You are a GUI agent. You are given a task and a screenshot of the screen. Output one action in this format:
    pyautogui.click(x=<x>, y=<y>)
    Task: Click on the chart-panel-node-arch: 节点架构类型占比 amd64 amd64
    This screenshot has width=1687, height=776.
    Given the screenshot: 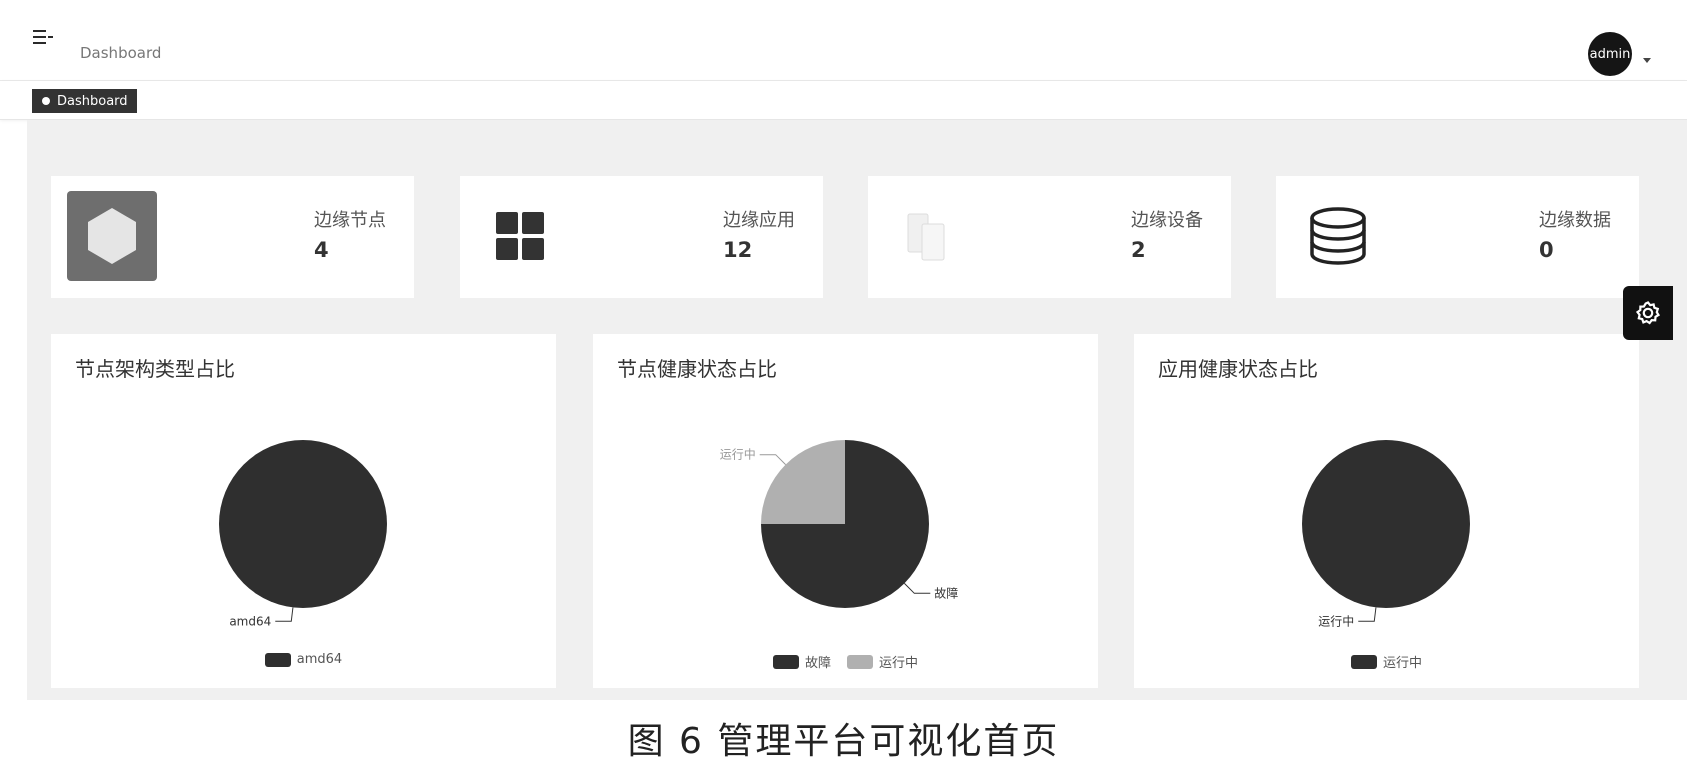 What is the action you would take?
    pyautogui.click(x=303, y=511)
    